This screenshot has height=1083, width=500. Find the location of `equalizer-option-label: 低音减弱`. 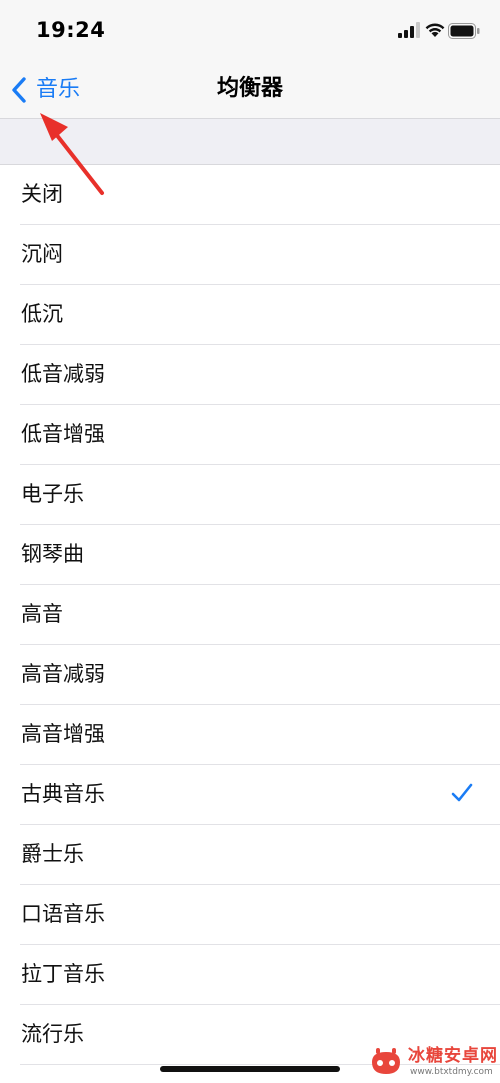

equalizer-option-label: 低音减弱 is located at coordinates (63, 374).